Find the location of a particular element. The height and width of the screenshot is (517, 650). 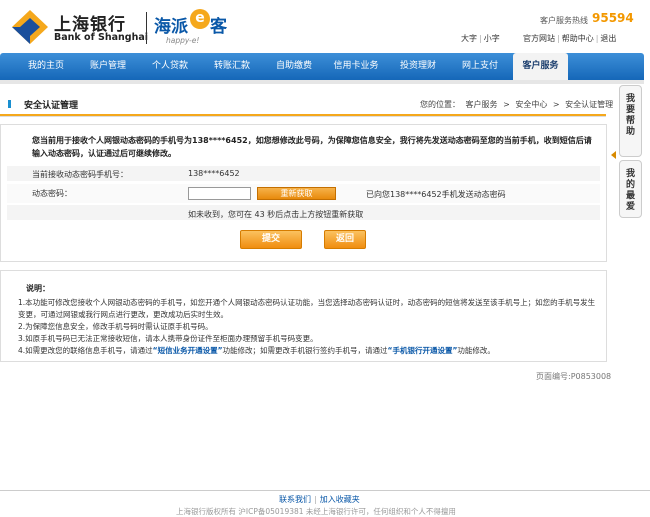

favorites-side-tab-label: 我的最爱 is located at coordinates (630, 190).